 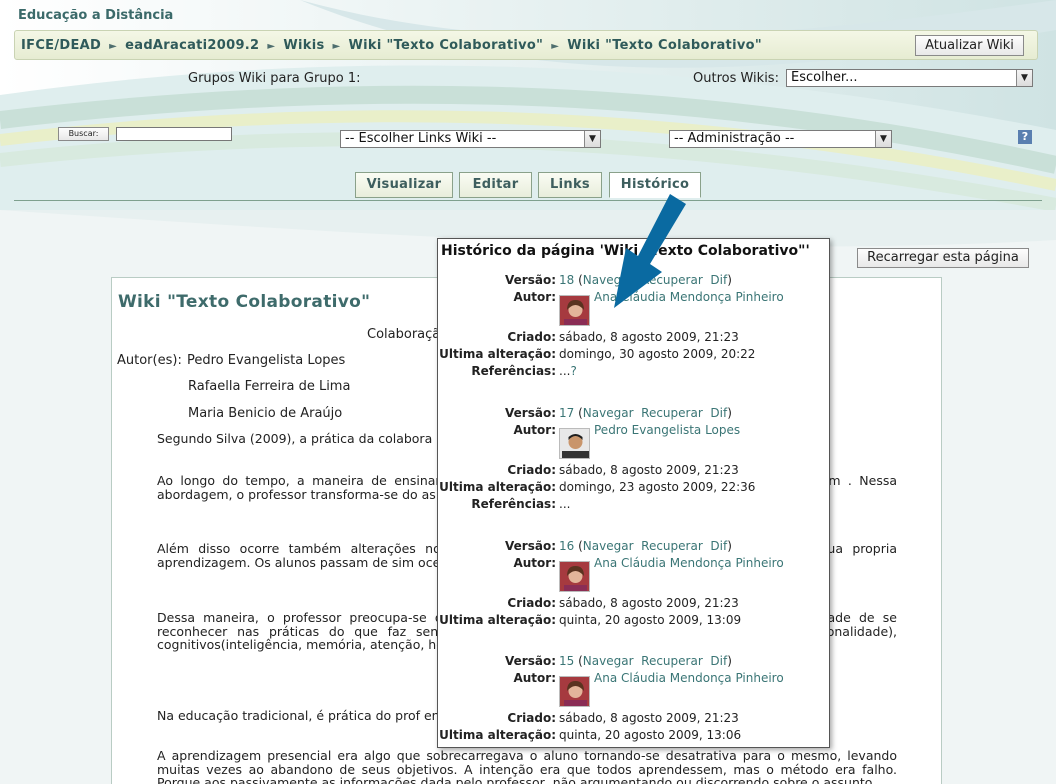 What do you see at coordinates (1025, 137) in the screenshot?
I see `help-icon: ?` at bounding box center [1025, 137].